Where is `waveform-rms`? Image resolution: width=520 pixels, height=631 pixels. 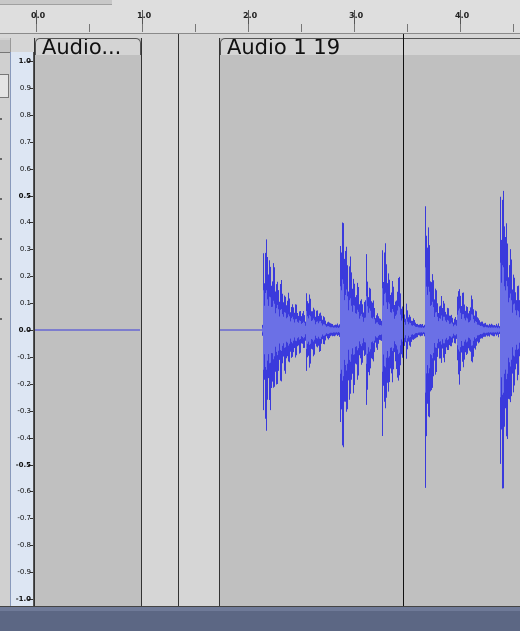 waveform-rms is located at coordinates (391, 330).